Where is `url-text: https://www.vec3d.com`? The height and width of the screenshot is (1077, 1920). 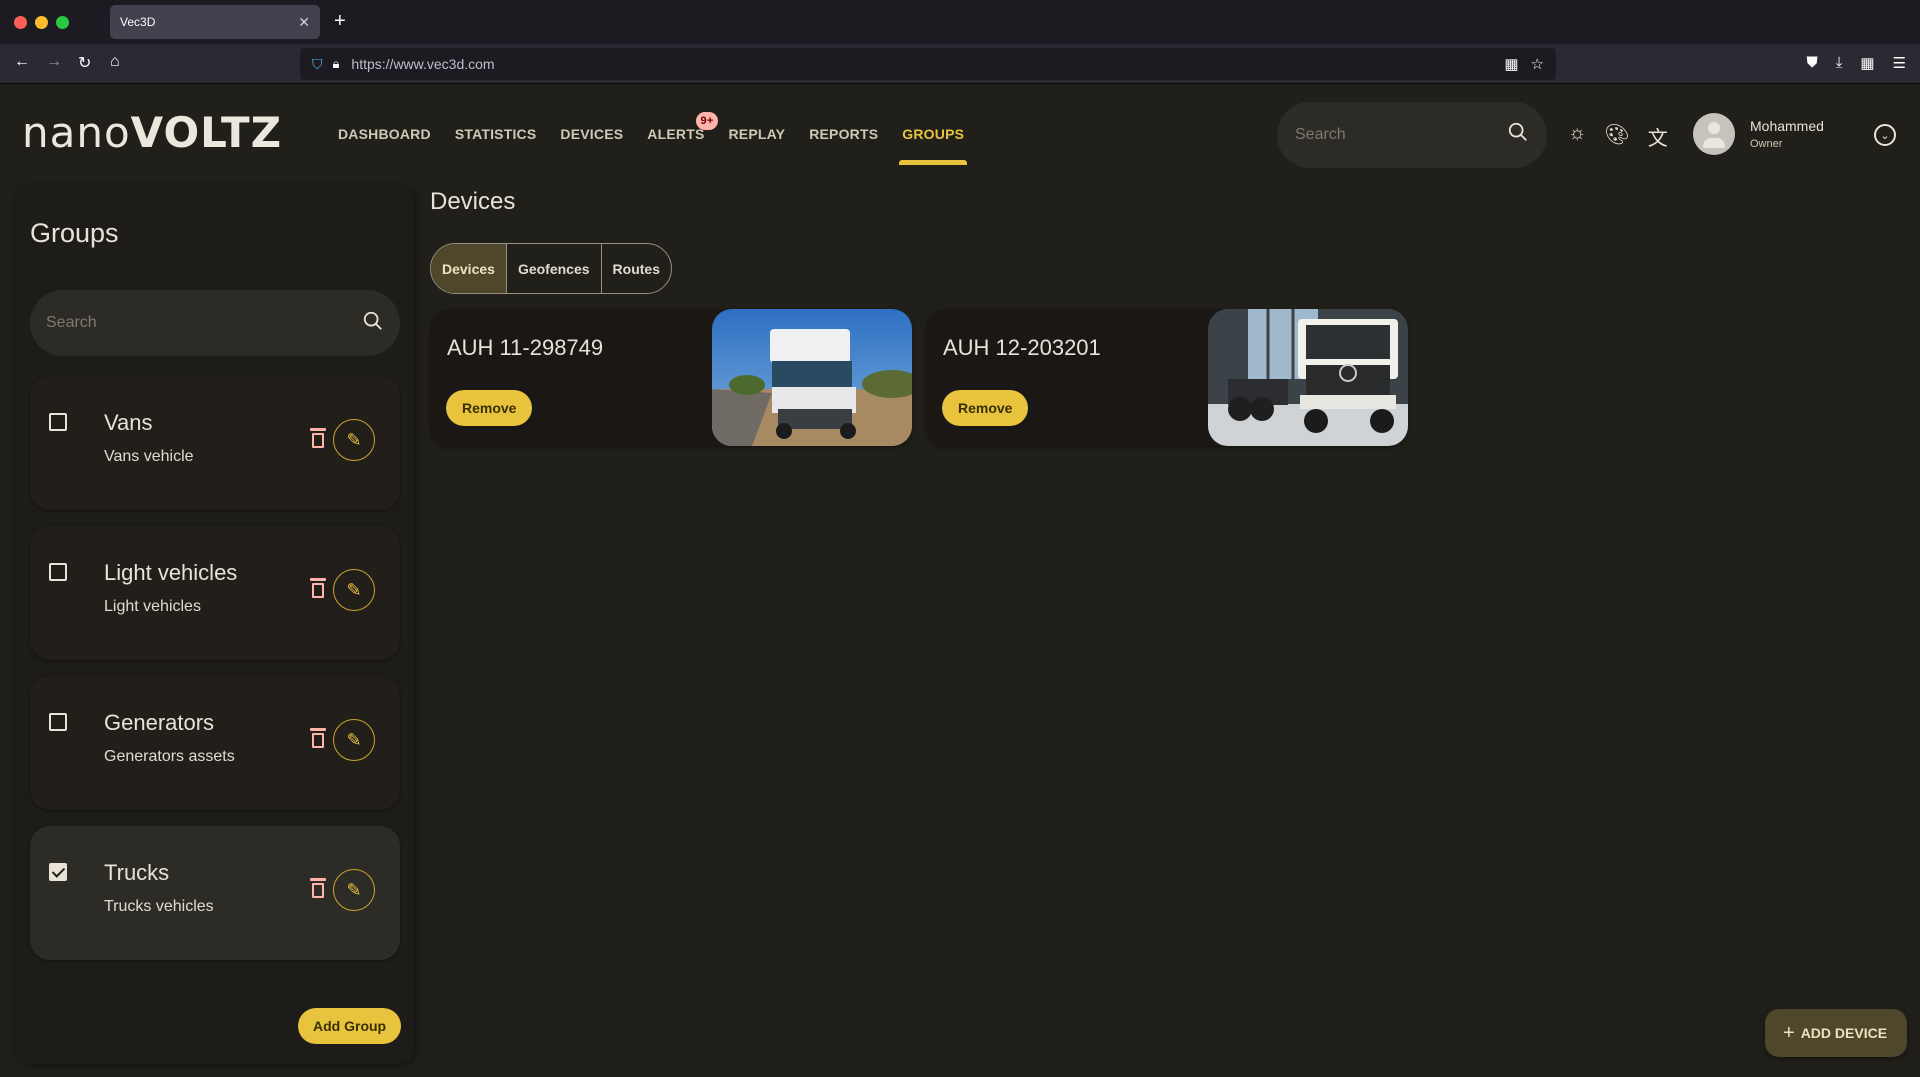 url-text: https://www.vec3d.com is located at coordinates (927, 64).